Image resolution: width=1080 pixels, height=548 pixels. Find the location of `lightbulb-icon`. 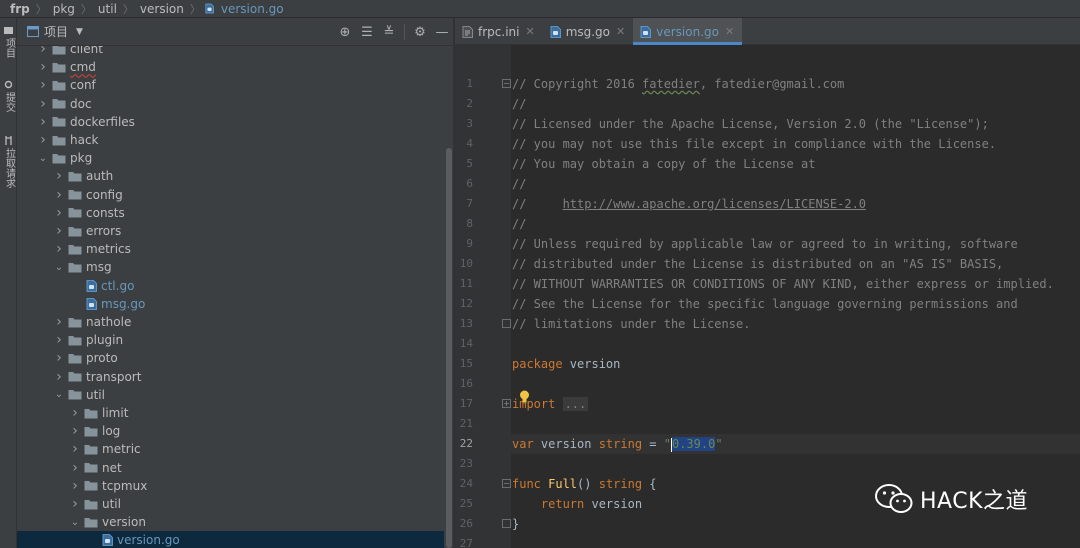

lightbulb-icon is located at coordinates (524, 397).